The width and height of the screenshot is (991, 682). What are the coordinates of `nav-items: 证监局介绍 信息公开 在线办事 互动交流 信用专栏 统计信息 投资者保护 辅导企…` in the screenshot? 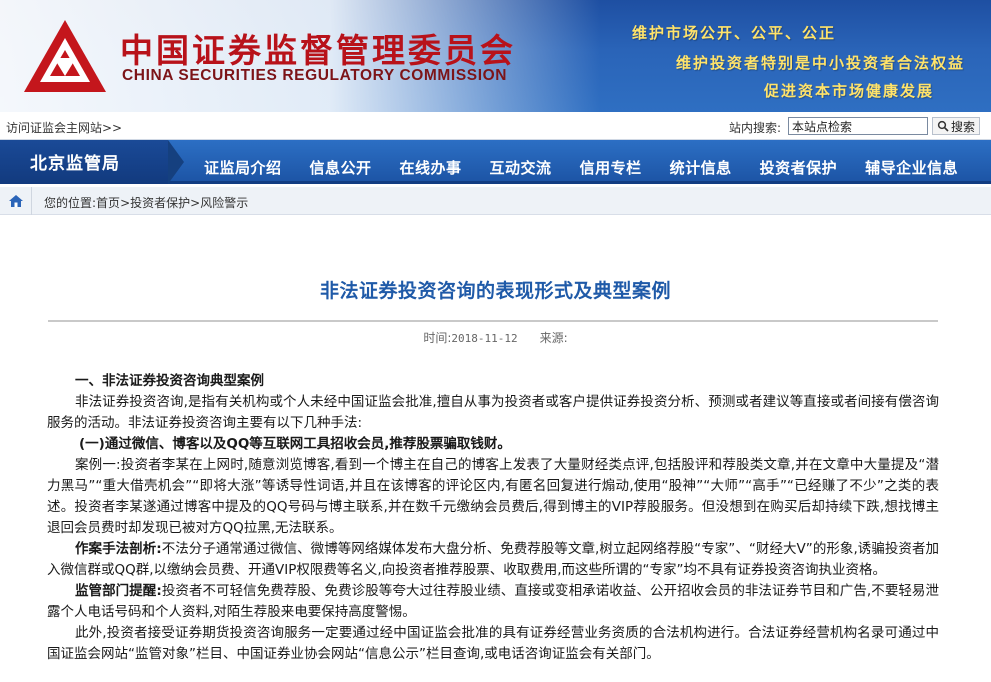 It's located at (581, 162).